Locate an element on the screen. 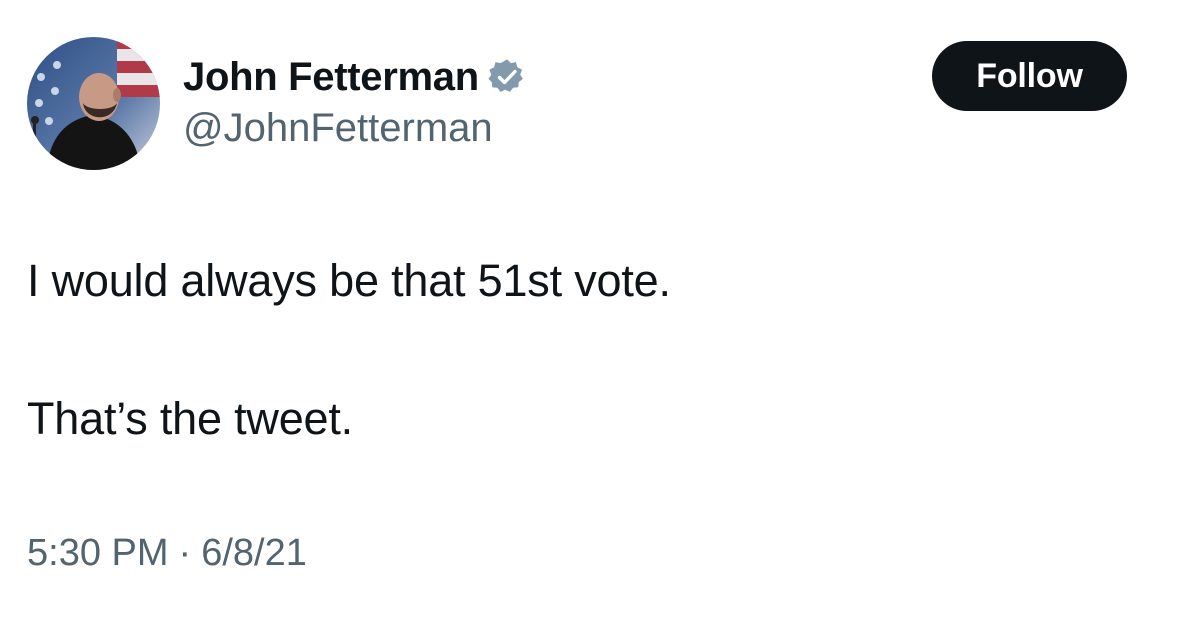  avatar is located at coordinates (93, 103).